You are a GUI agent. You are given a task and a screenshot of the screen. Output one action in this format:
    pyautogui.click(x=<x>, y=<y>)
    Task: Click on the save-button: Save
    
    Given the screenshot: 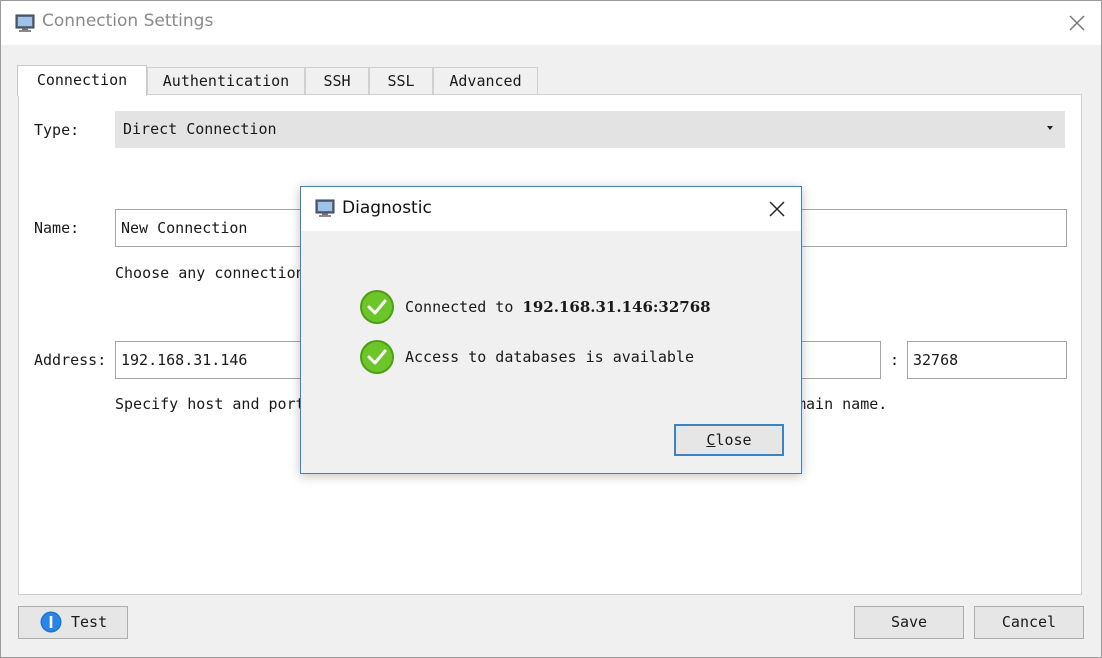 What is the action you would take?
    pyautogui.click(x=909, y=622)
    